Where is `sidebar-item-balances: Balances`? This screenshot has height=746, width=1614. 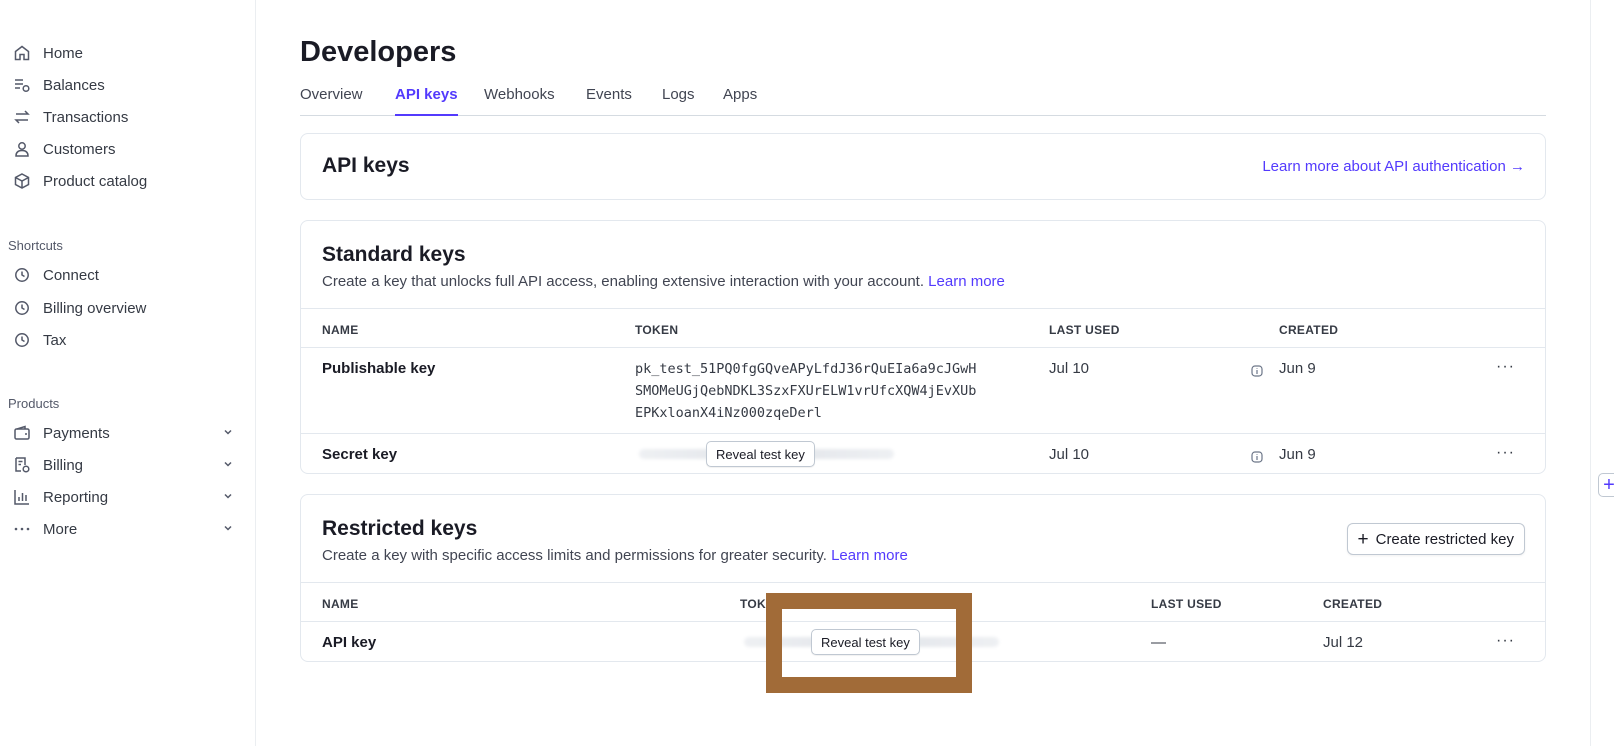
sidebar-item-balances: Balances is located at coordinates (123, 85).